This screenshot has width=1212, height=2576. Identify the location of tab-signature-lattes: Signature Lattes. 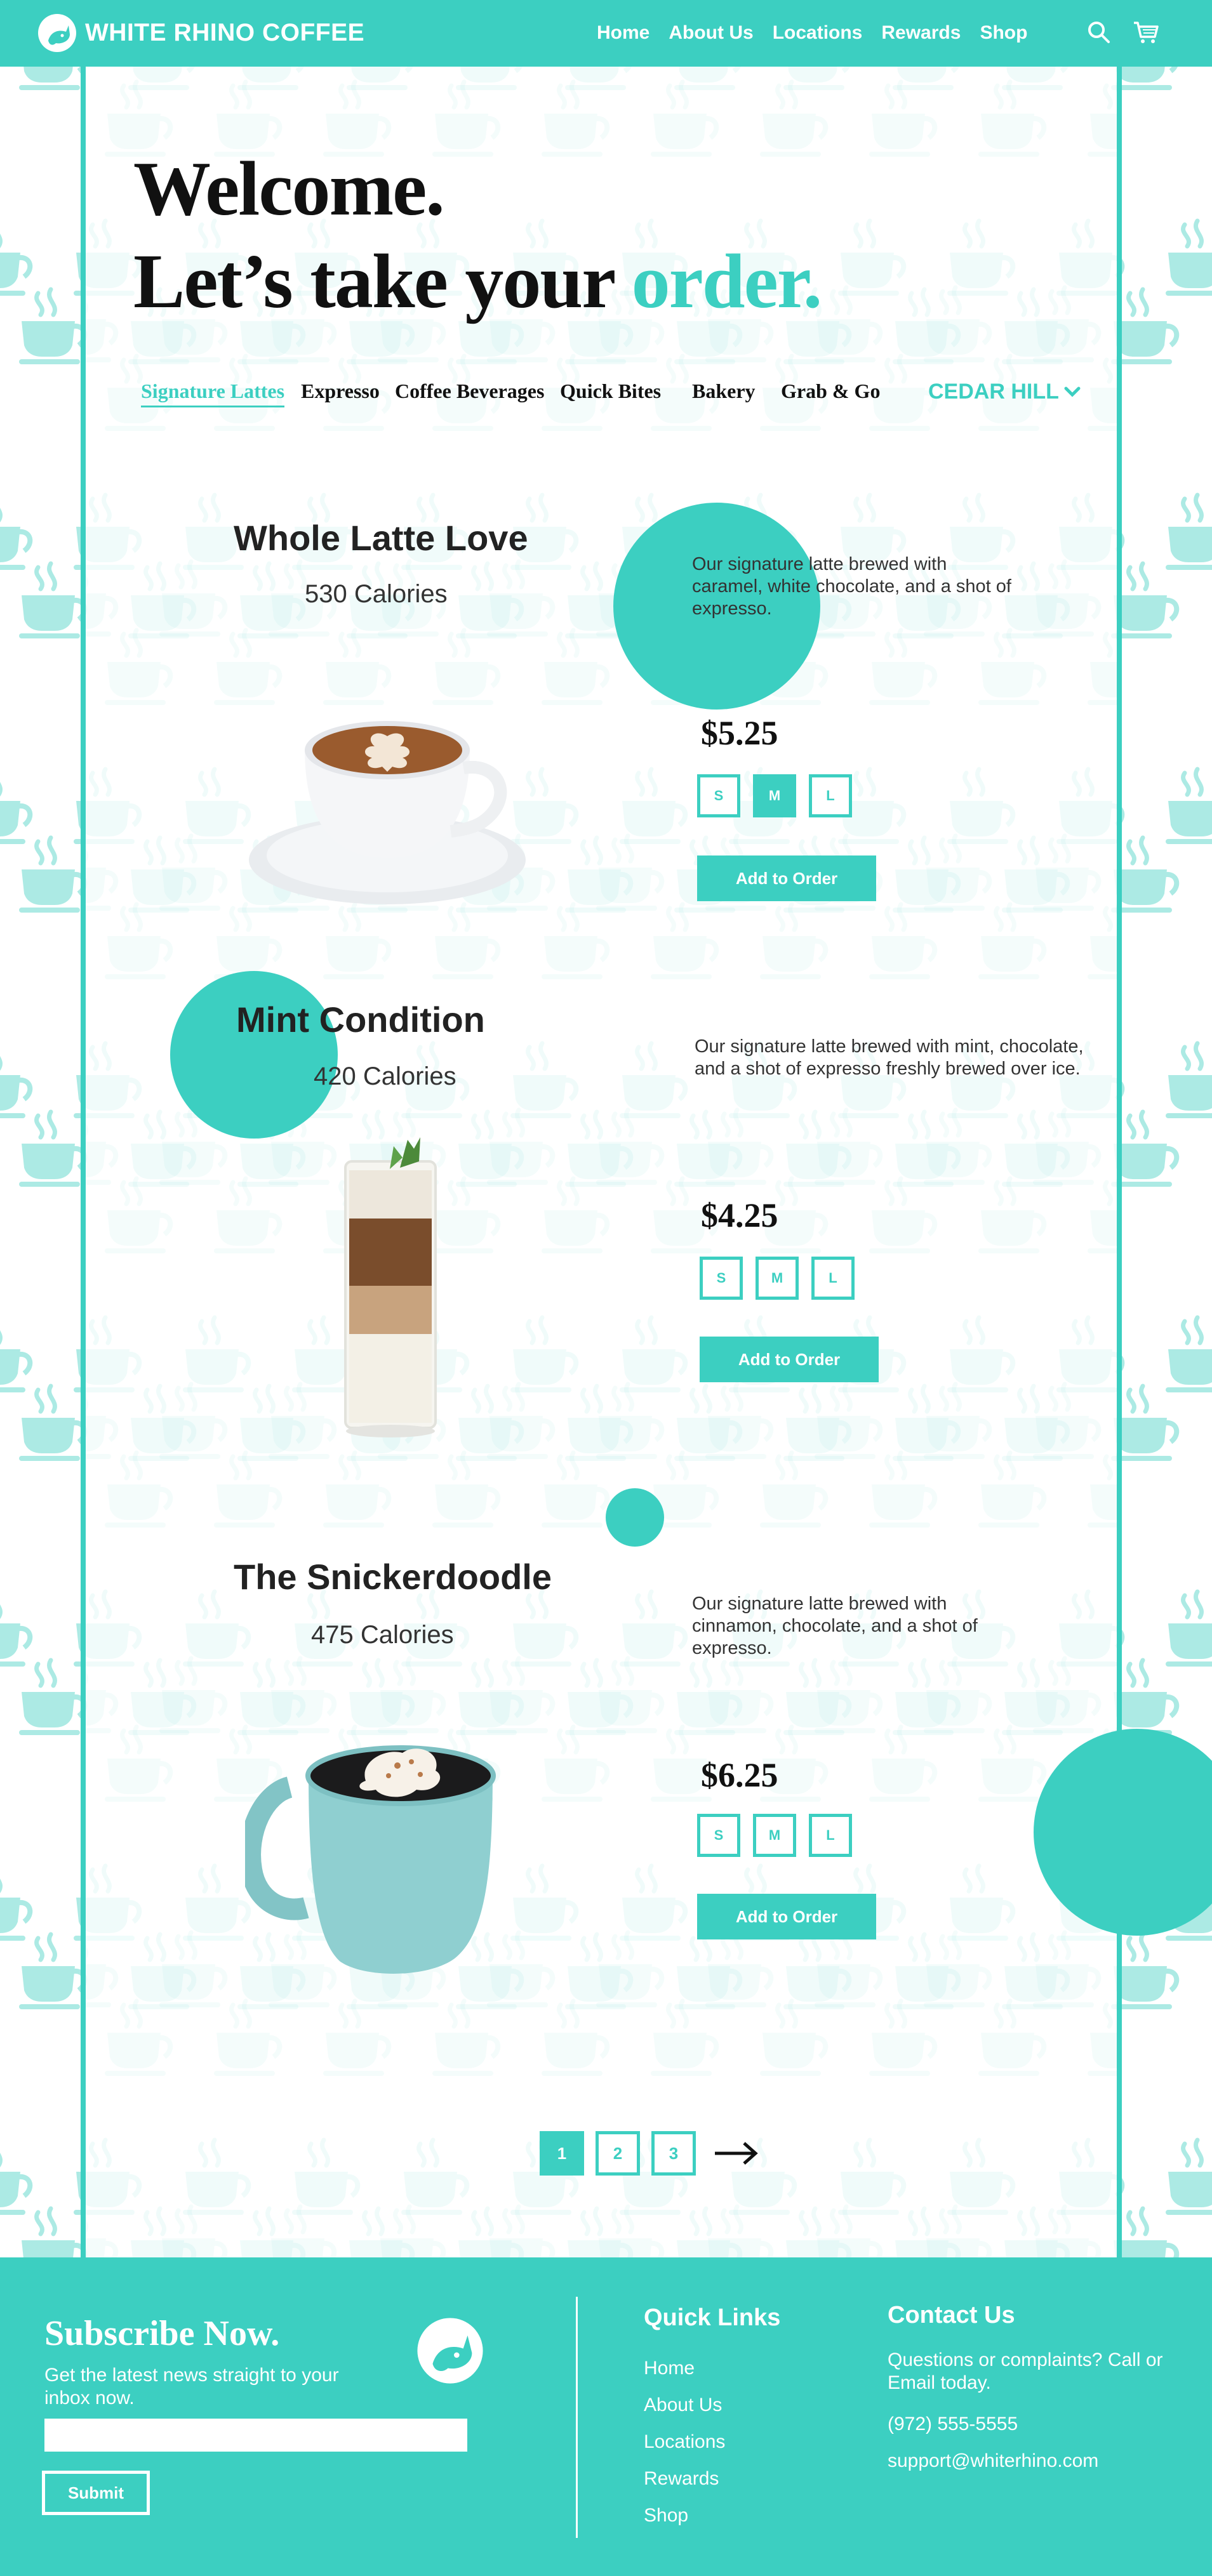
(213, 393).